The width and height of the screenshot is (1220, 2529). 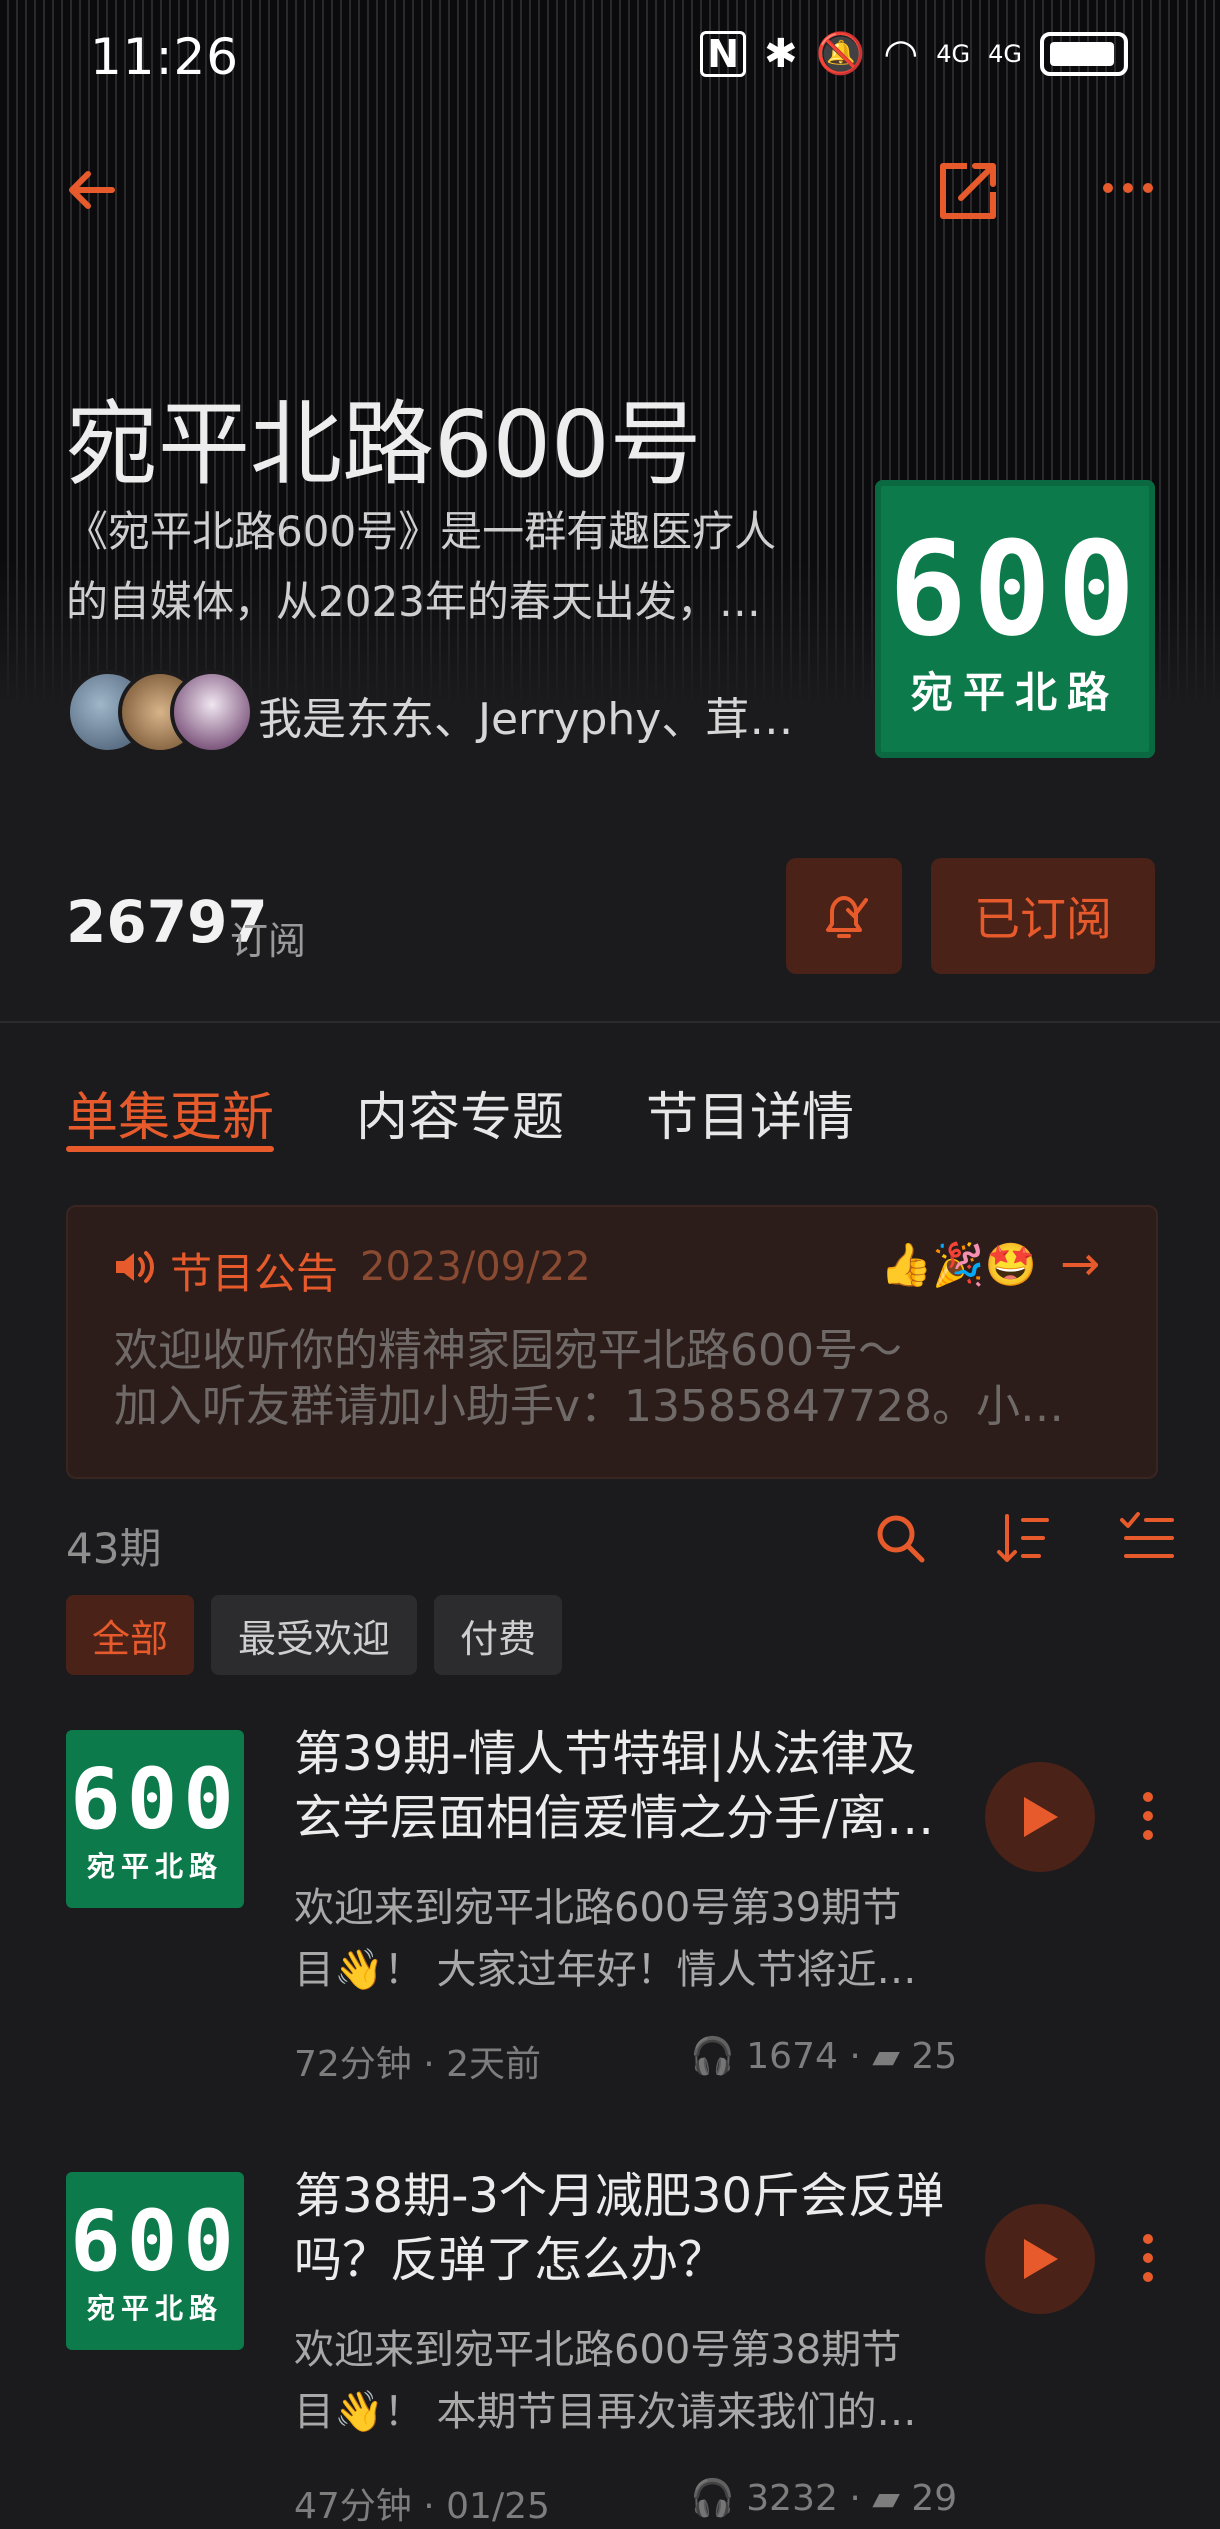 I want to click on sort-icon, so click(x=1023, y=1538).